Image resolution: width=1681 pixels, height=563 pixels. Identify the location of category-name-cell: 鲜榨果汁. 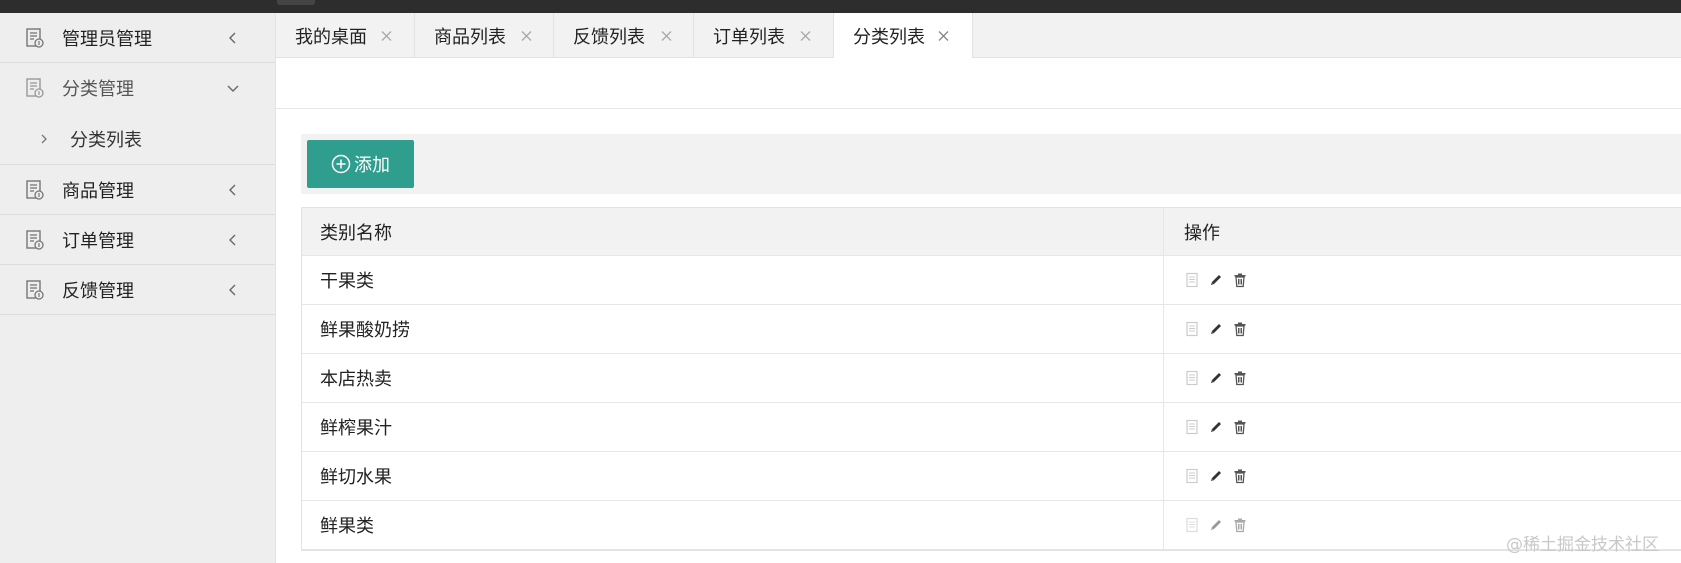
(356, 428).